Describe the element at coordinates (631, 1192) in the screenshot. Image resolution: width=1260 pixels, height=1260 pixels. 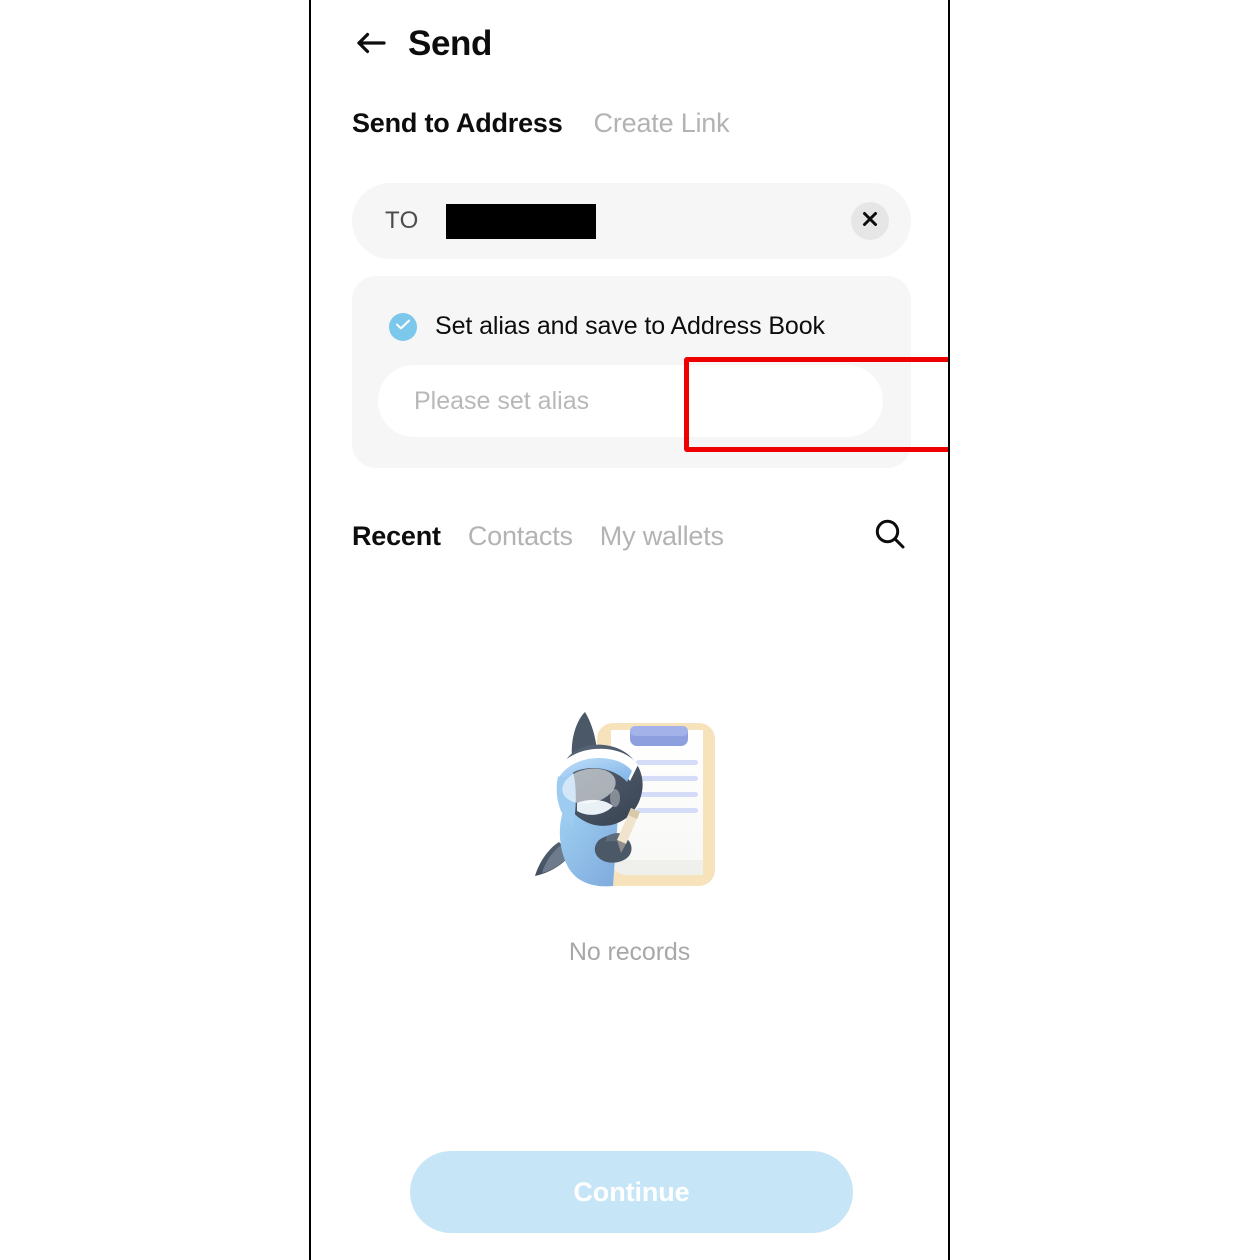
I see `continue-button: Continue` at that location.